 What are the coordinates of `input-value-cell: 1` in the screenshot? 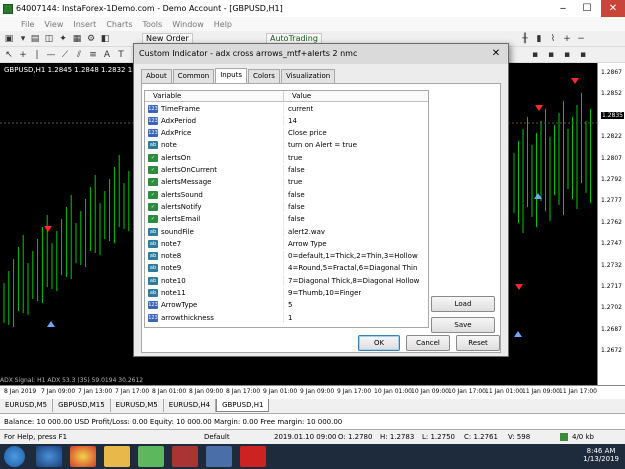 It's located at (288, 318).